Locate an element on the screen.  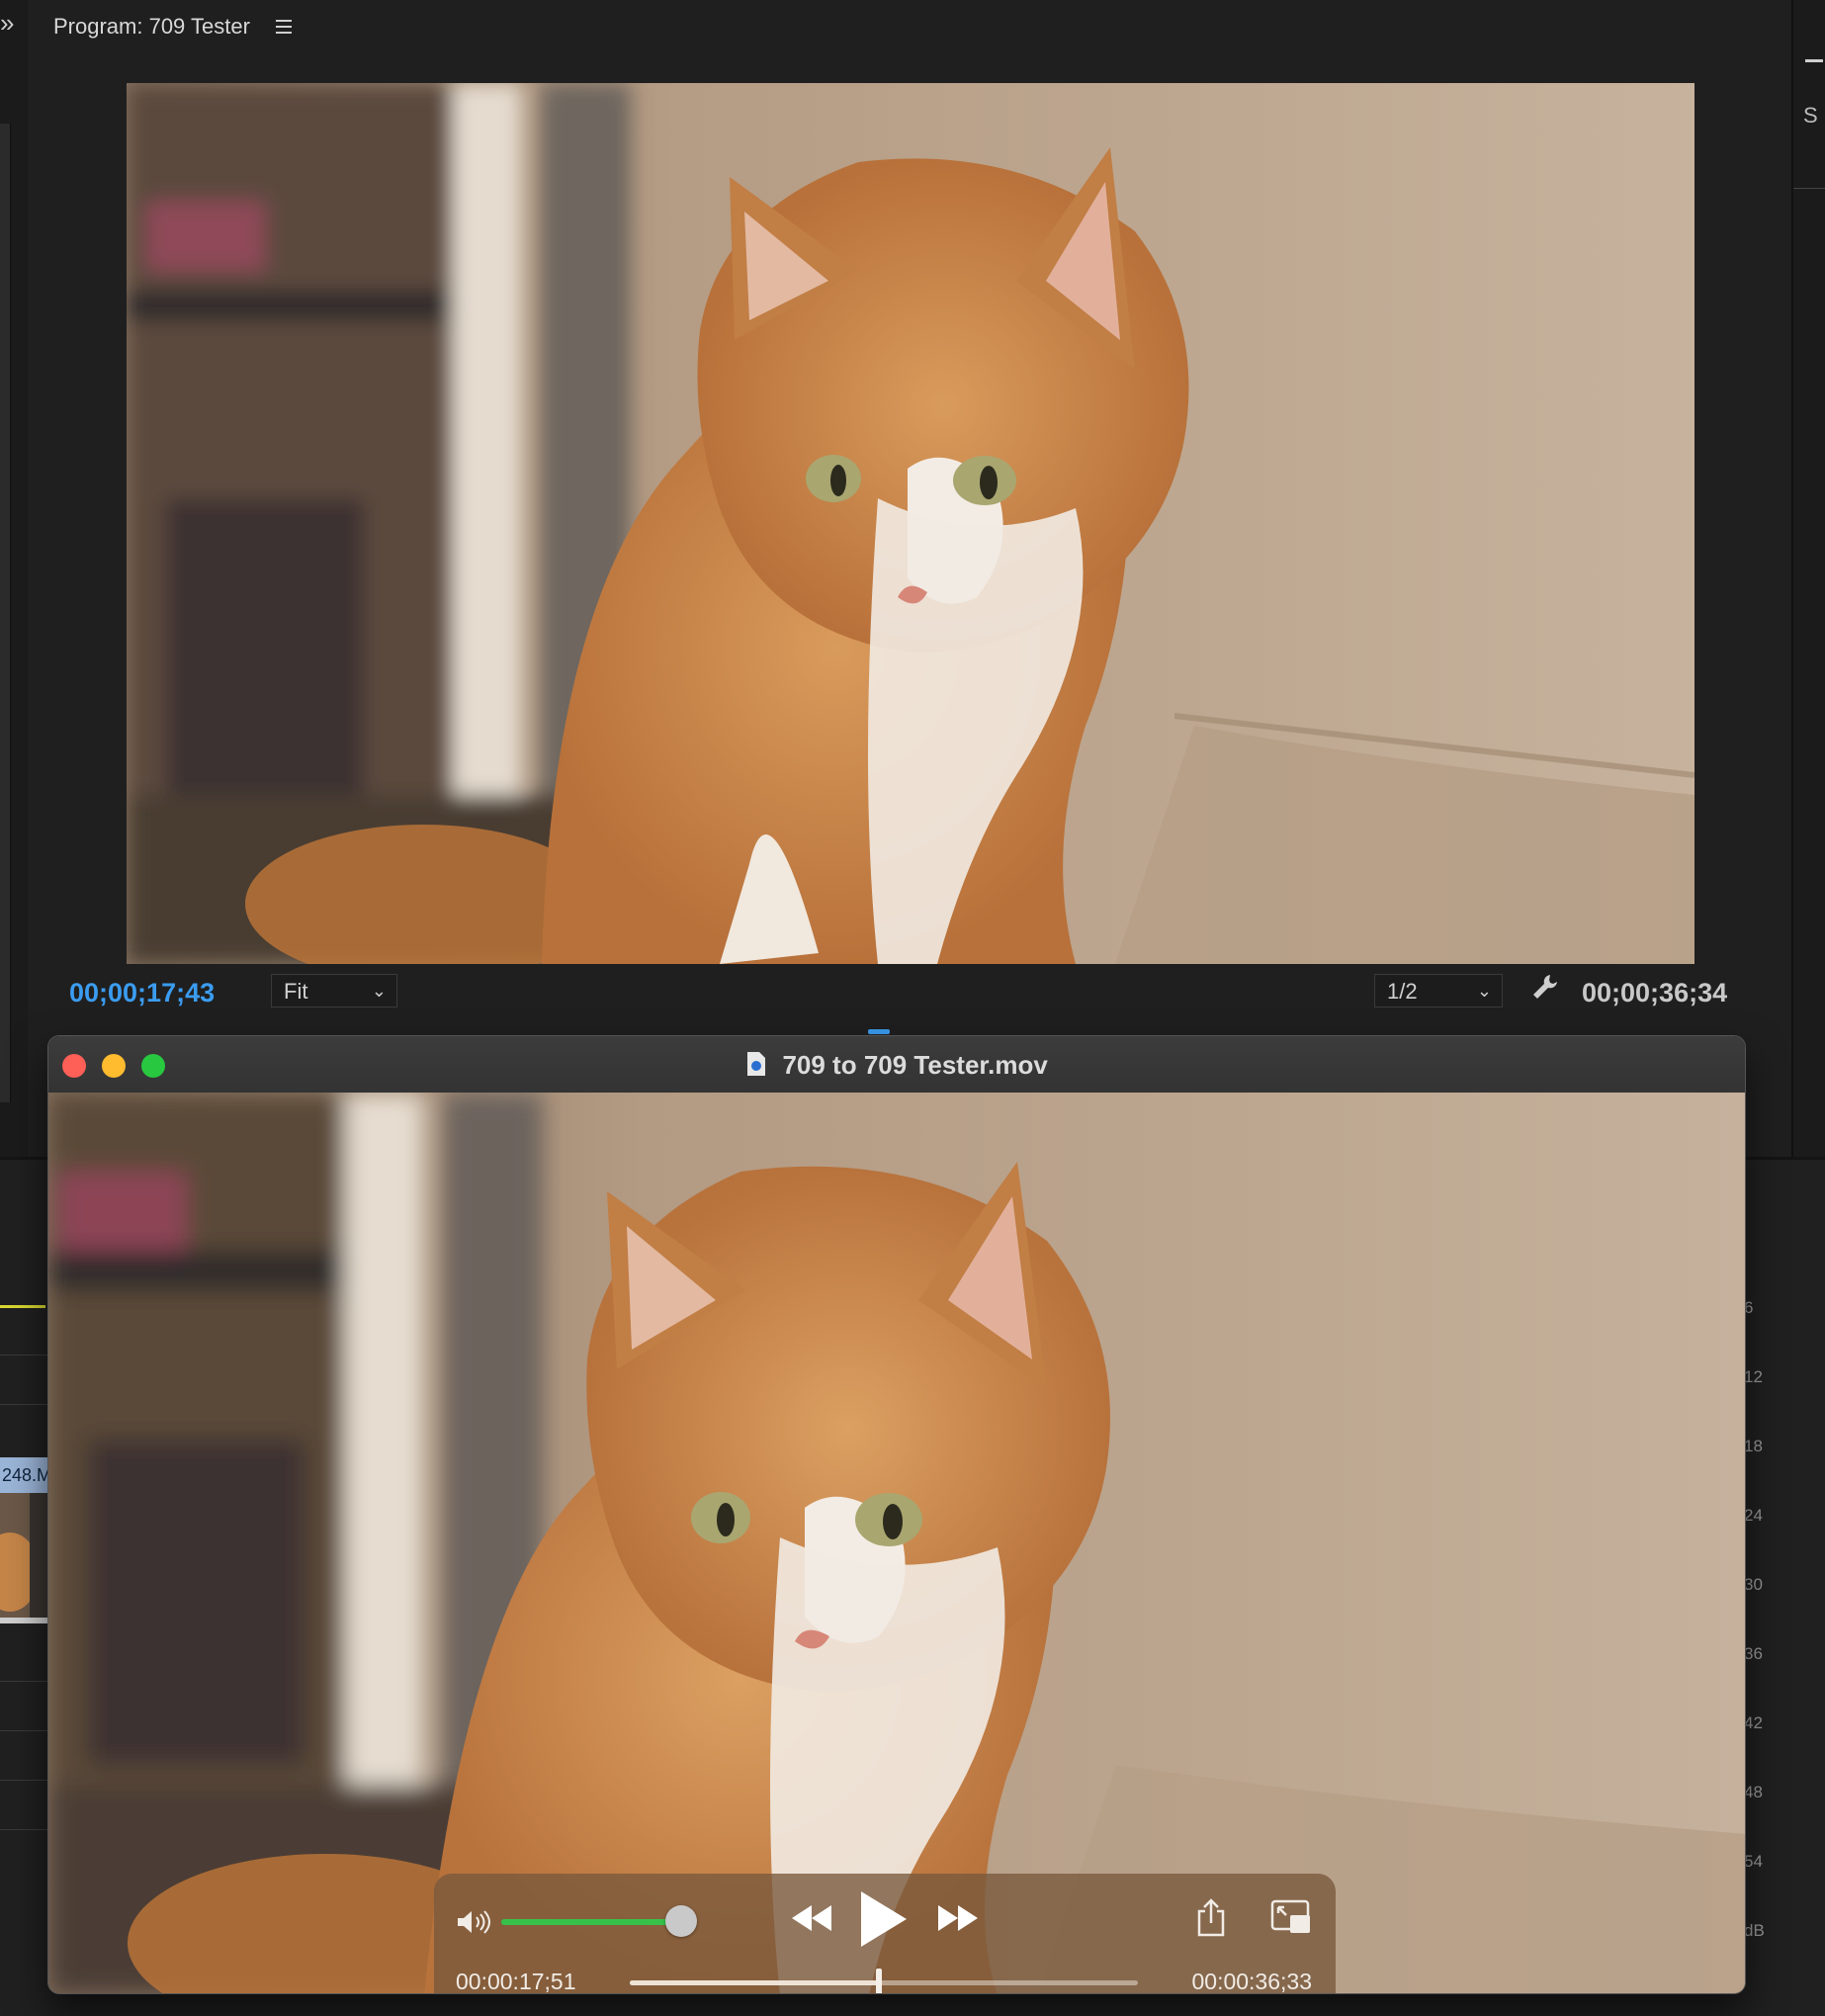
volume-slider-track is located at coordinates (591, 1922).